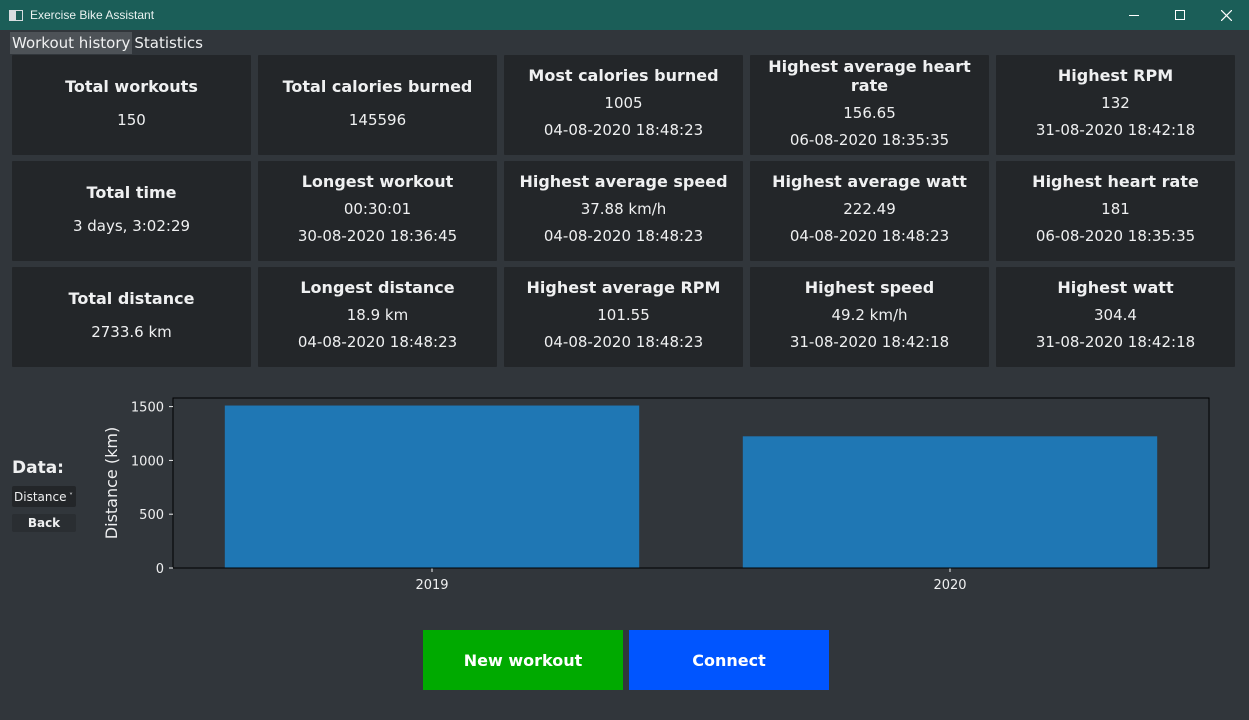 The height and width of the screenshot is (720, 1249). Describe the element at coordinates (869, 112) in the screenshot. I see `stat-value: 156.65` at that location.